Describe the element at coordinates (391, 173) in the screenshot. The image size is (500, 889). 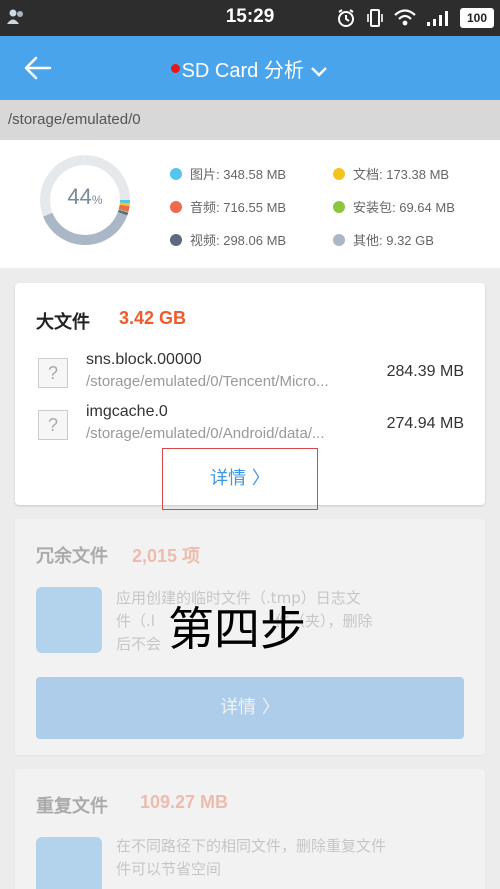
I see `legend-documents: 文档: 173.38 MB` at that location.